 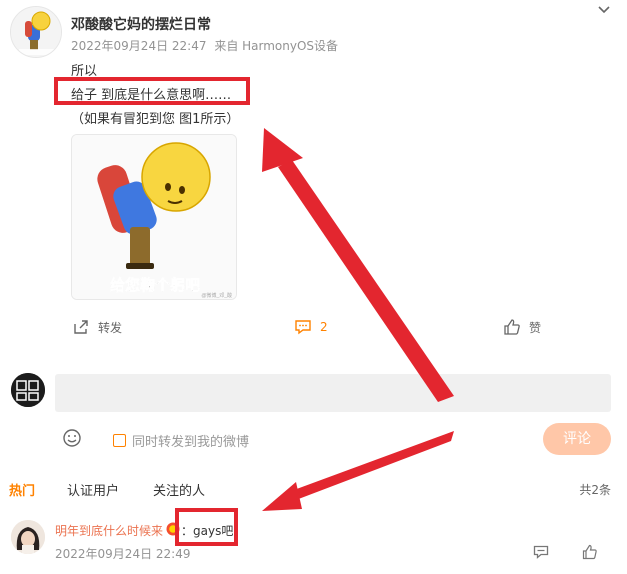 I want to click on checkbox-icon, so click(x=119, y=440).